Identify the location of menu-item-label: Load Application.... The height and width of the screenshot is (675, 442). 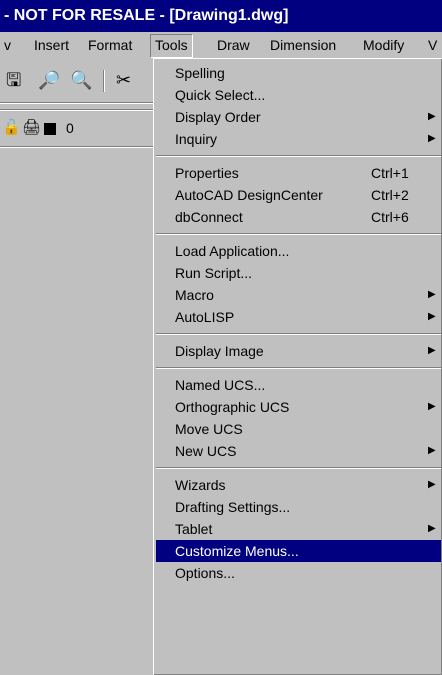
(232, 251).